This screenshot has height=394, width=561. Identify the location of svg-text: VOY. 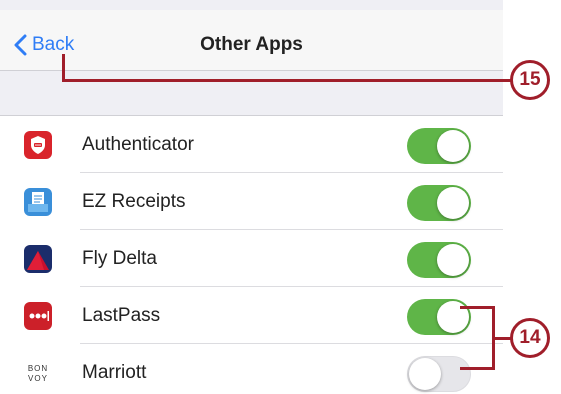
(38, 378).